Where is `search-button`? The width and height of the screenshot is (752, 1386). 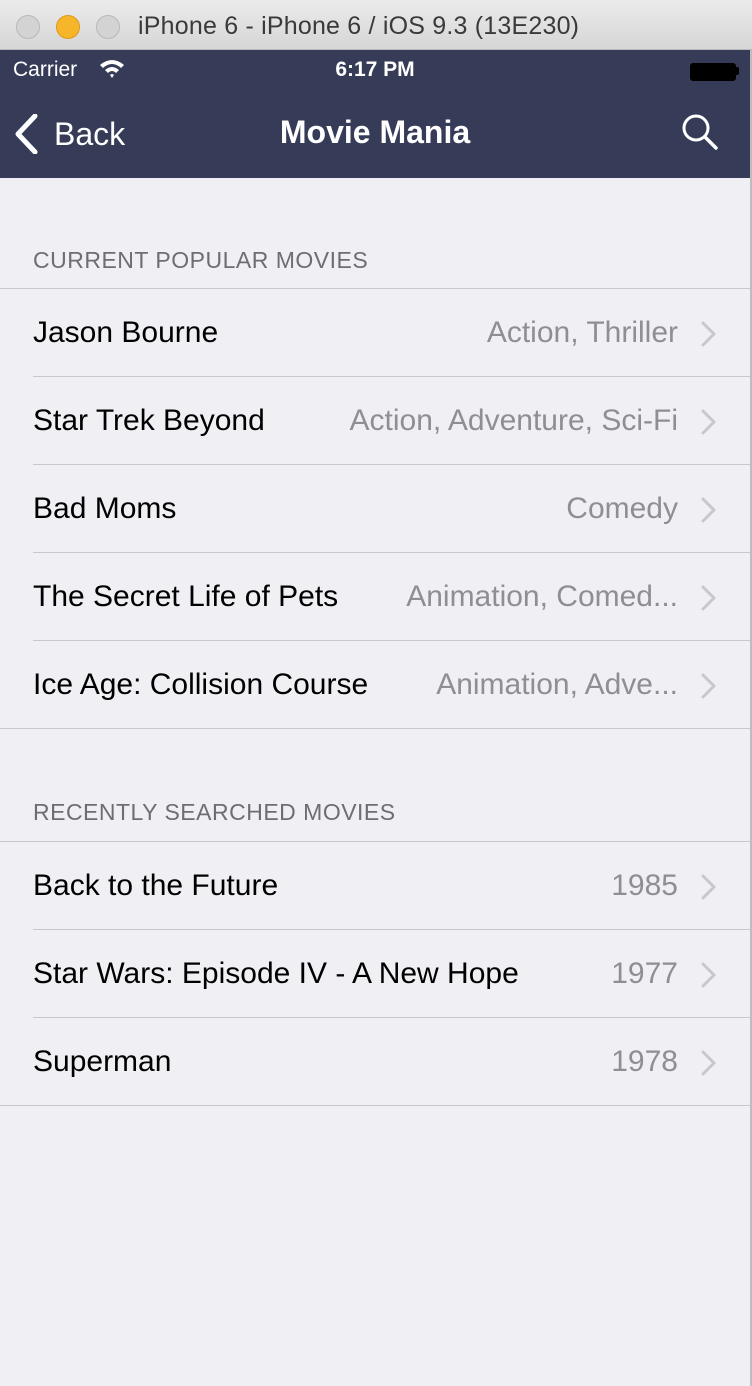
search-button is located at coordinates (700, 132).